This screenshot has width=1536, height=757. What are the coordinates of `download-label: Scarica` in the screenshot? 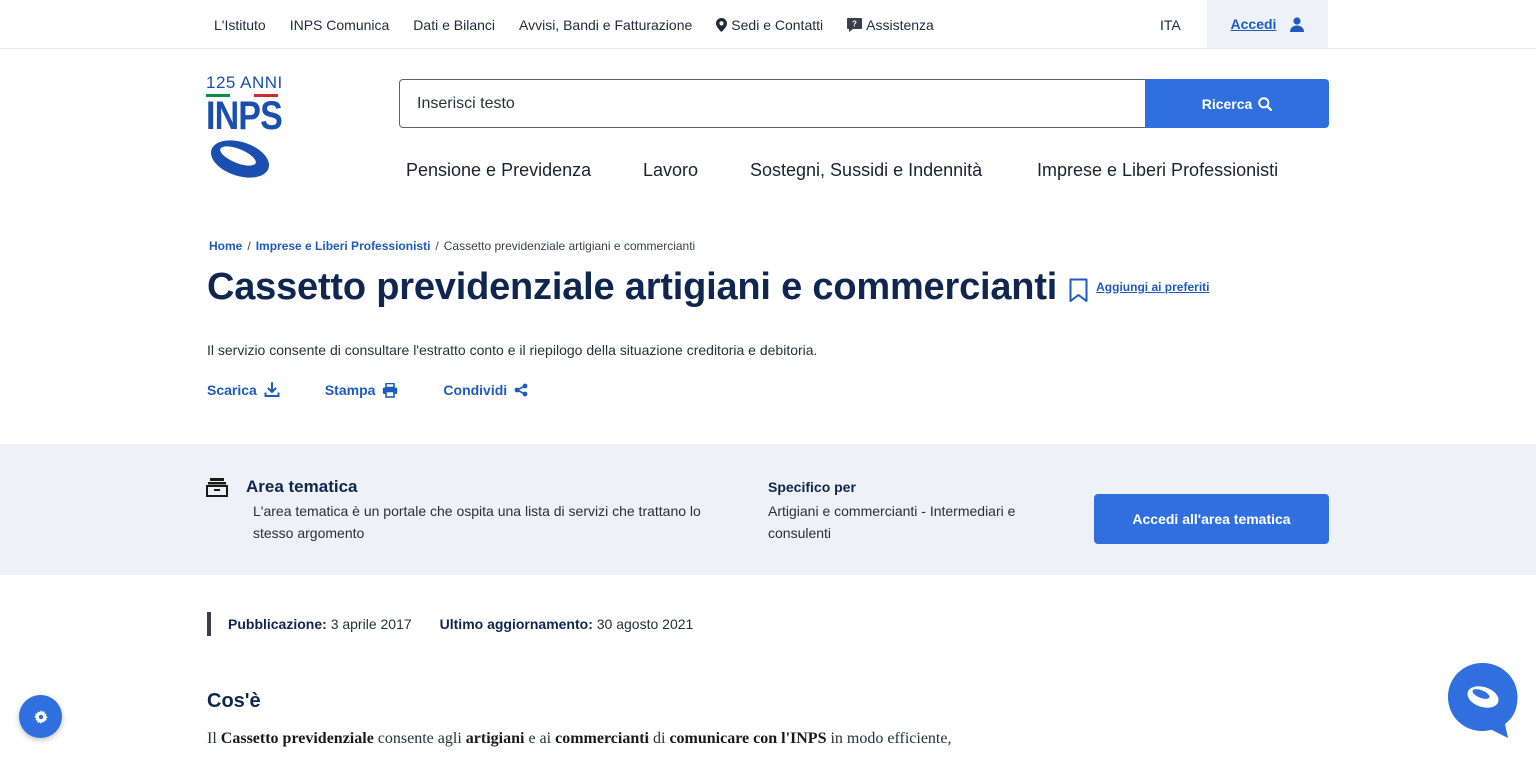 It's located at (232, 390).